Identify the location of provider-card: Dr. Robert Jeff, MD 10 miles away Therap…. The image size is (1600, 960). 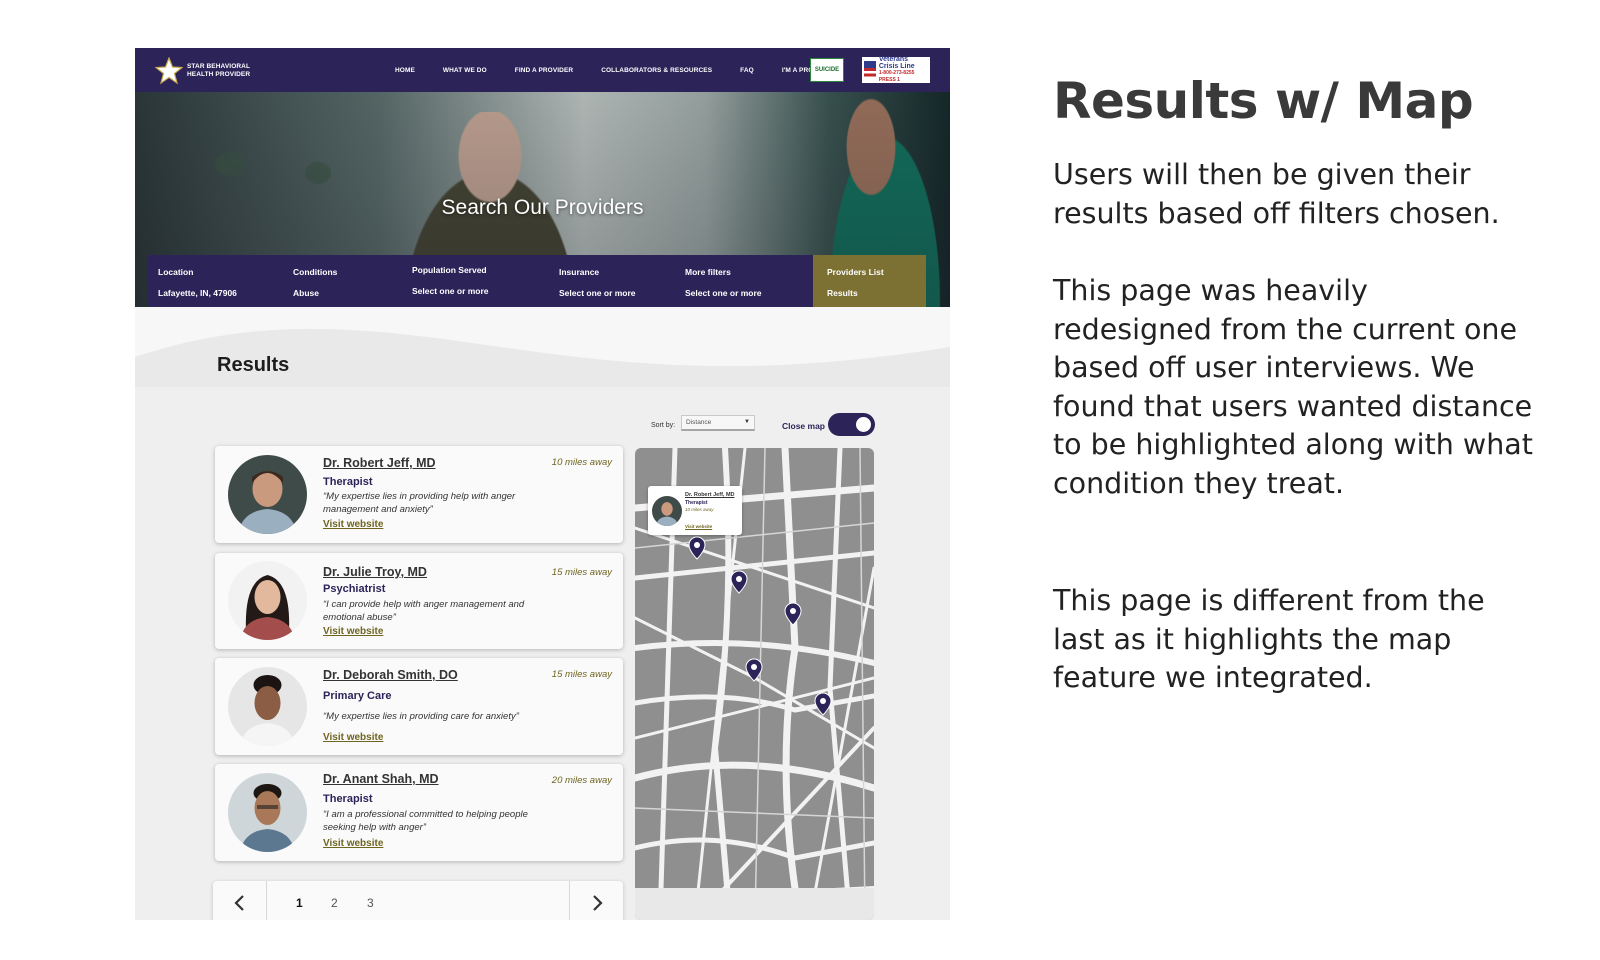
(419, 494).